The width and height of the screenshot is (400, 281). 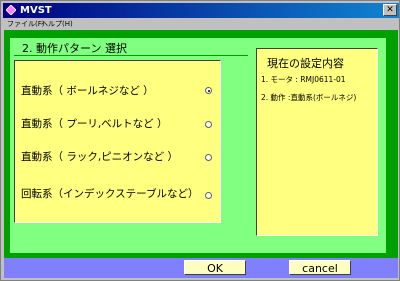 I want to click on settings-title: 現在の設定内容, so click(x=305, y=63).